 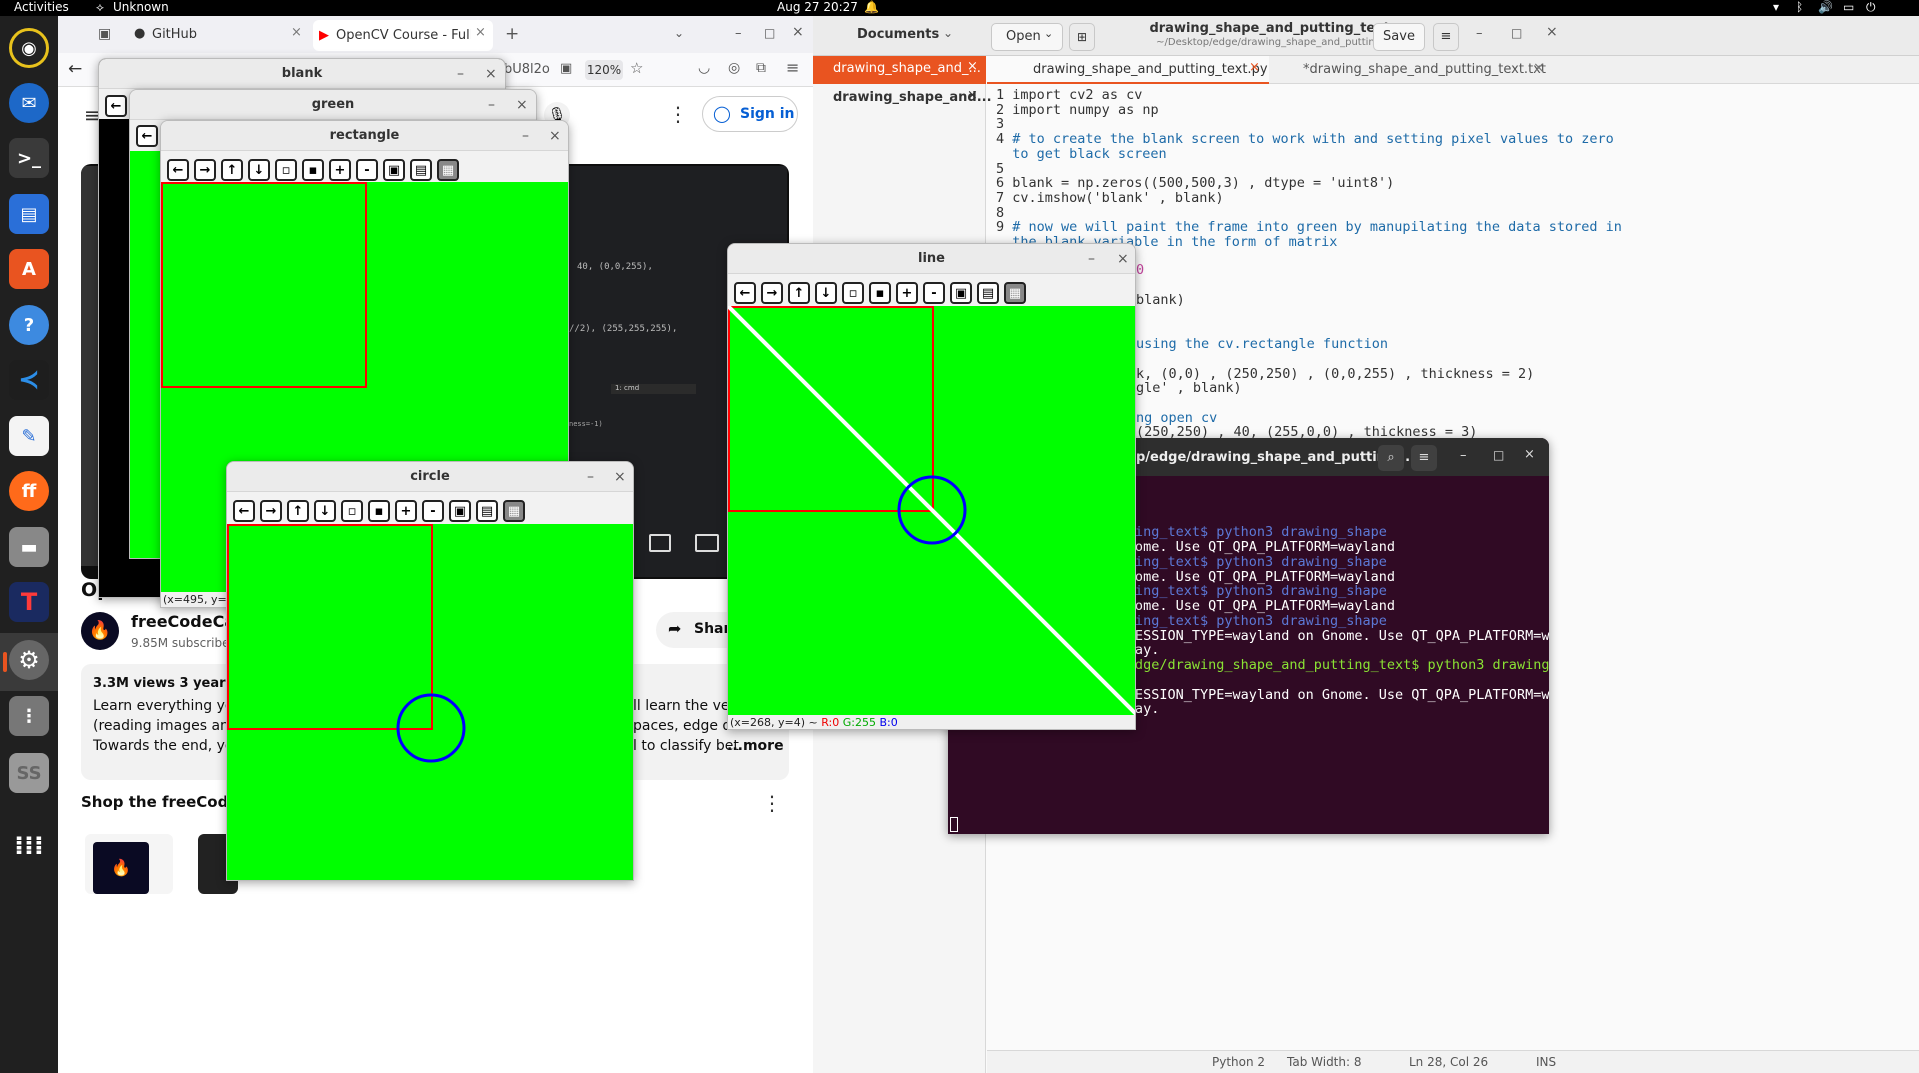 What do you see at coordinates (636, 68) in the screenshot?
I see `bookmark-star-icon: ☆` at bounding box center [636, 68].